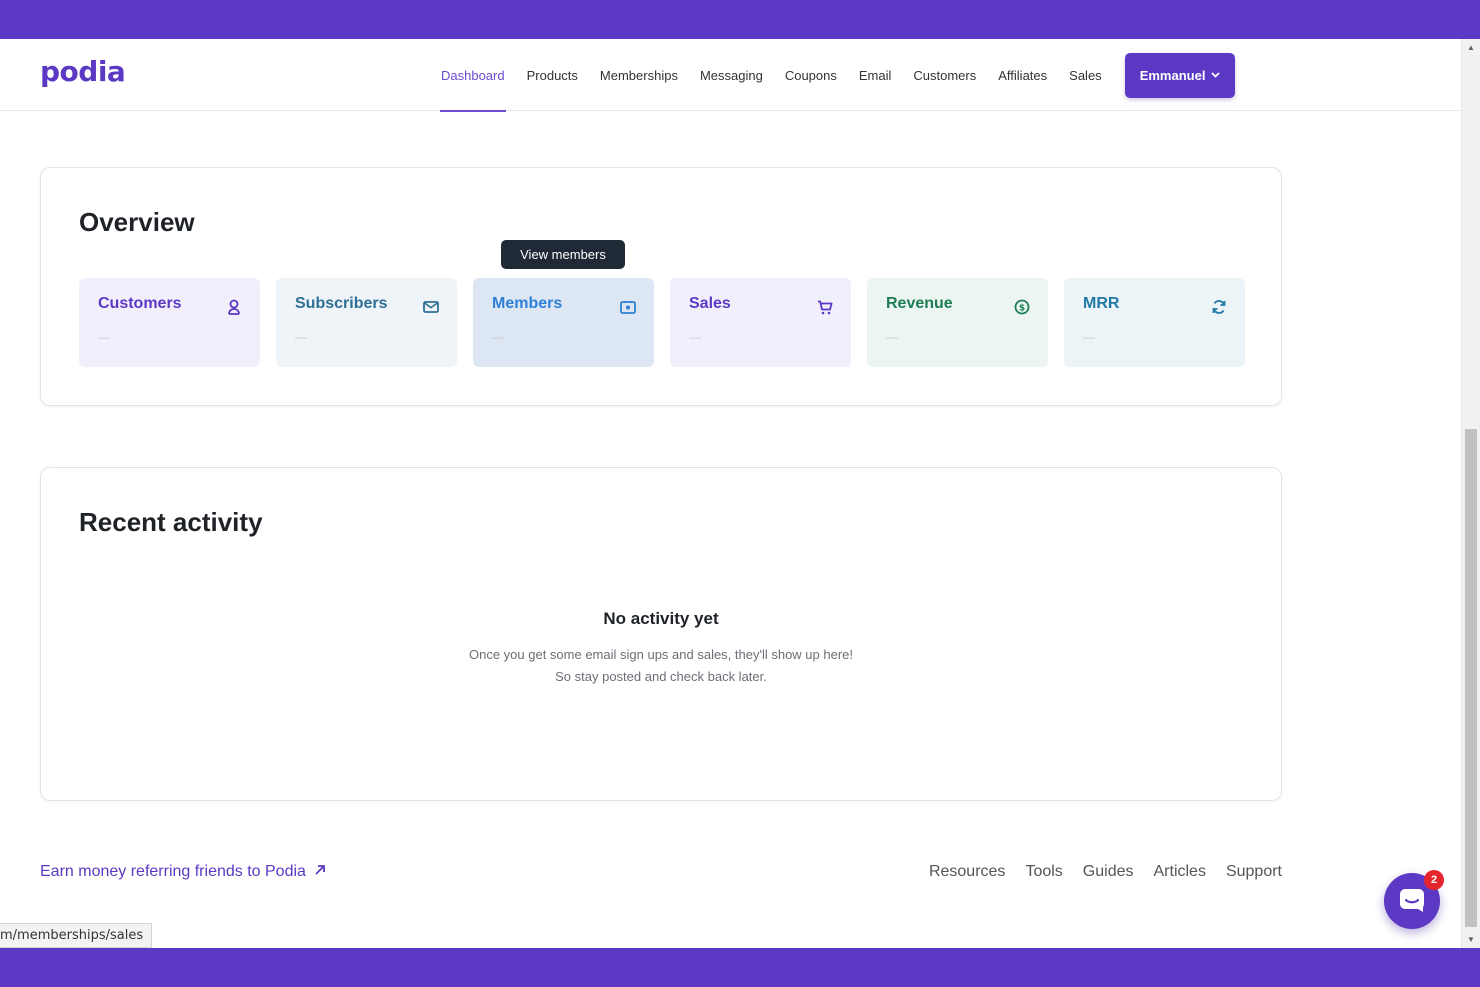 Image resolution: width=1480 pixels, height=987 pixels. What do you see at coordinates (76, 935) in the screenshot?
I see `status-bar-url: m/memberships/sales` at bounding box center [76, 935].